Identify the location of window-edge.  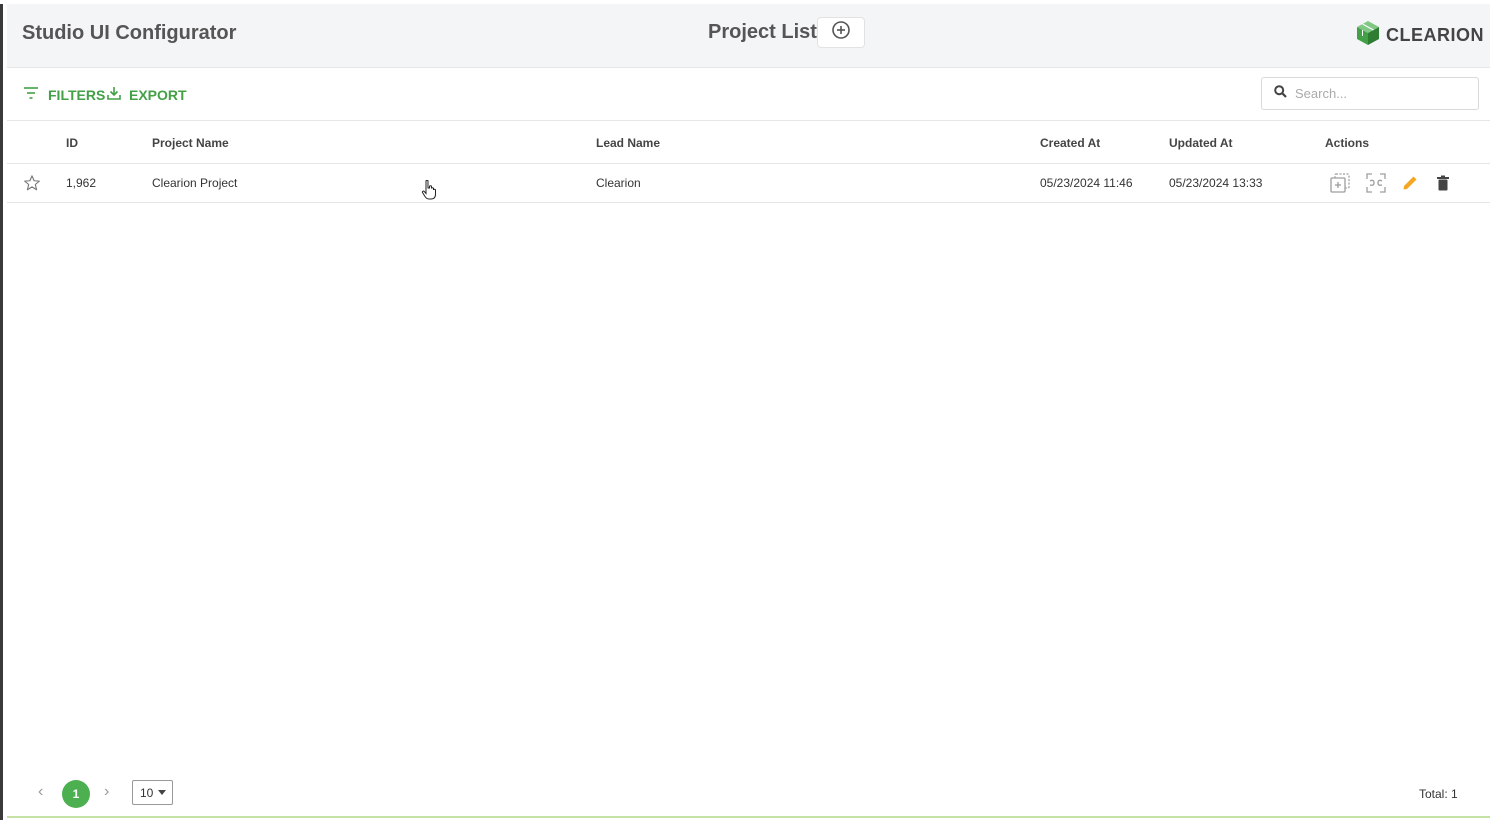
(1, 410).